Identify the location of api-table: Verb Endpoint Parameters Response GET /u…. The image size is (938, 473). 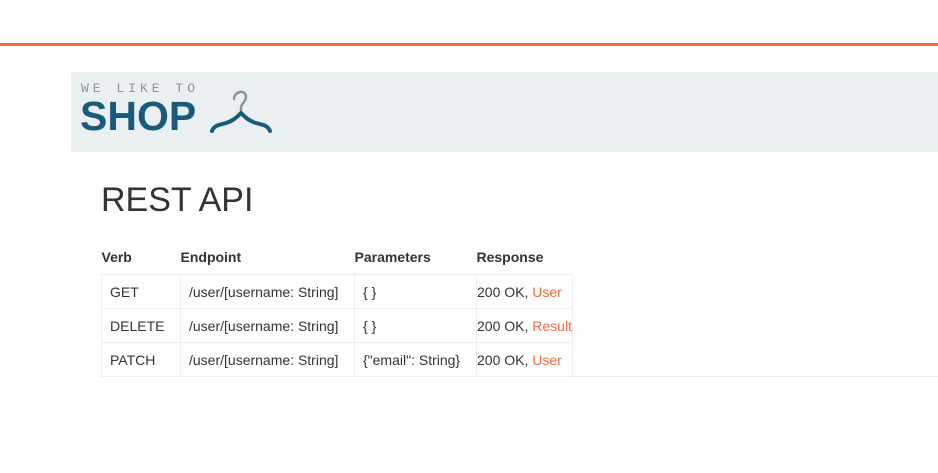
(337, 308).